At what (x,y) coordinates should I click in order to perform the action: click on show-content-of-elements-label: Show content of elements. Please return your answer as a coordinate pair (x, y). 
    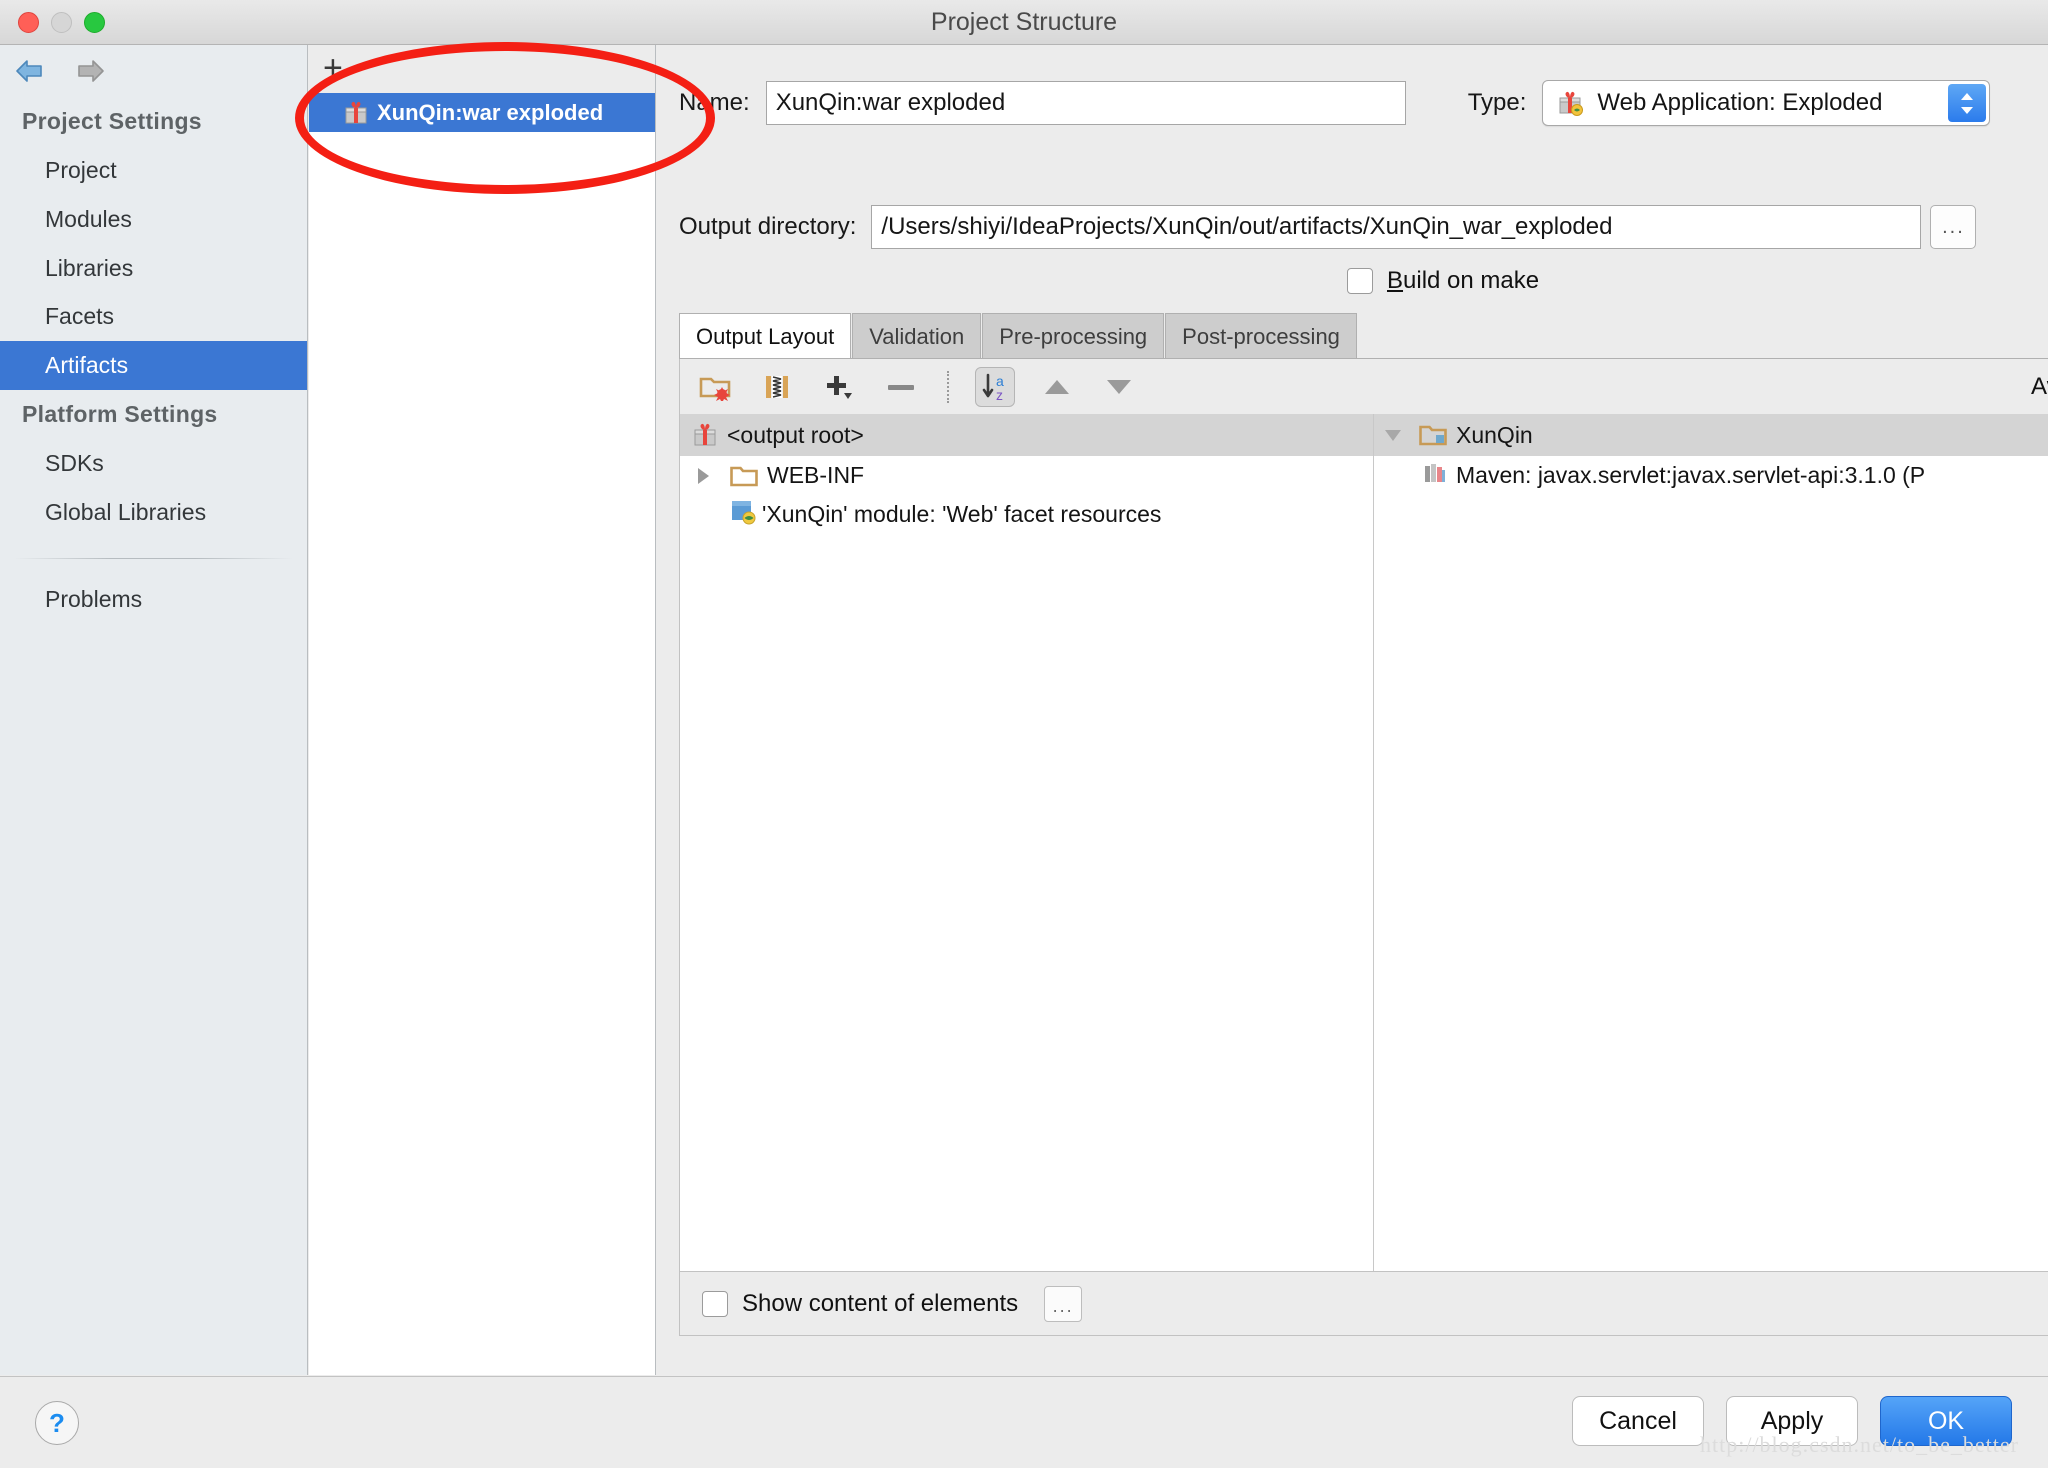
    Looking at the image, I should click on (880, 1303).